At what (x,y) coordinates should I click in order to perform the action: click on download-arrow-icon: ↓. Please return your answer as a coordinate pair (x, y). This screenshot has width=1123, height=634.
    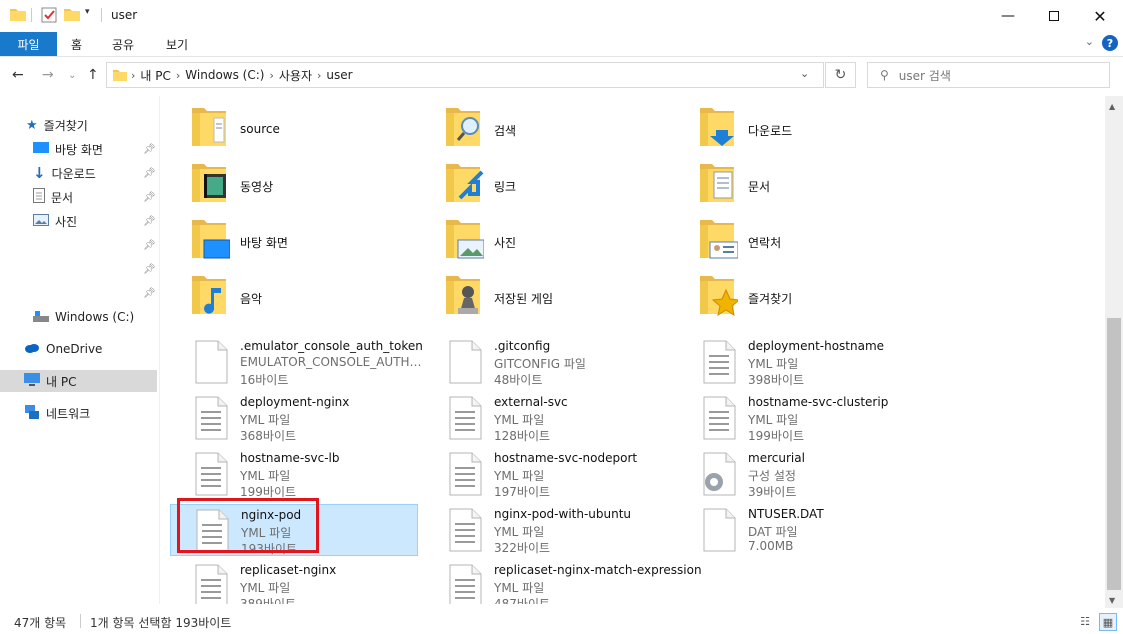
    Looking at the image, I should click on (39, 173).